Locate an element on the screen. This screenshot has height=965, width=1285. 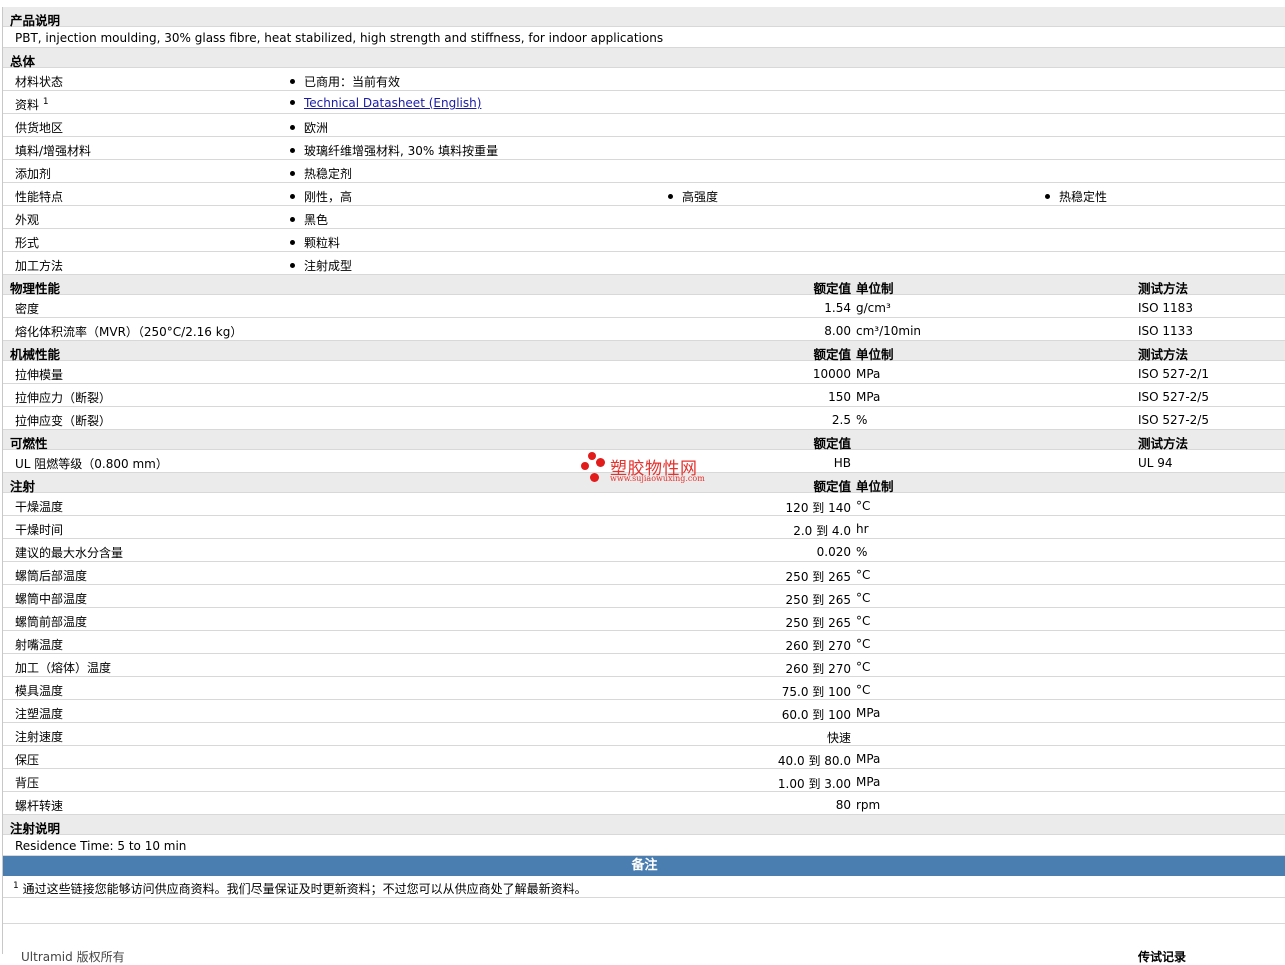
injection-row: 射嘴温度 260 到 270 °C is located at coordinates (644, 642).